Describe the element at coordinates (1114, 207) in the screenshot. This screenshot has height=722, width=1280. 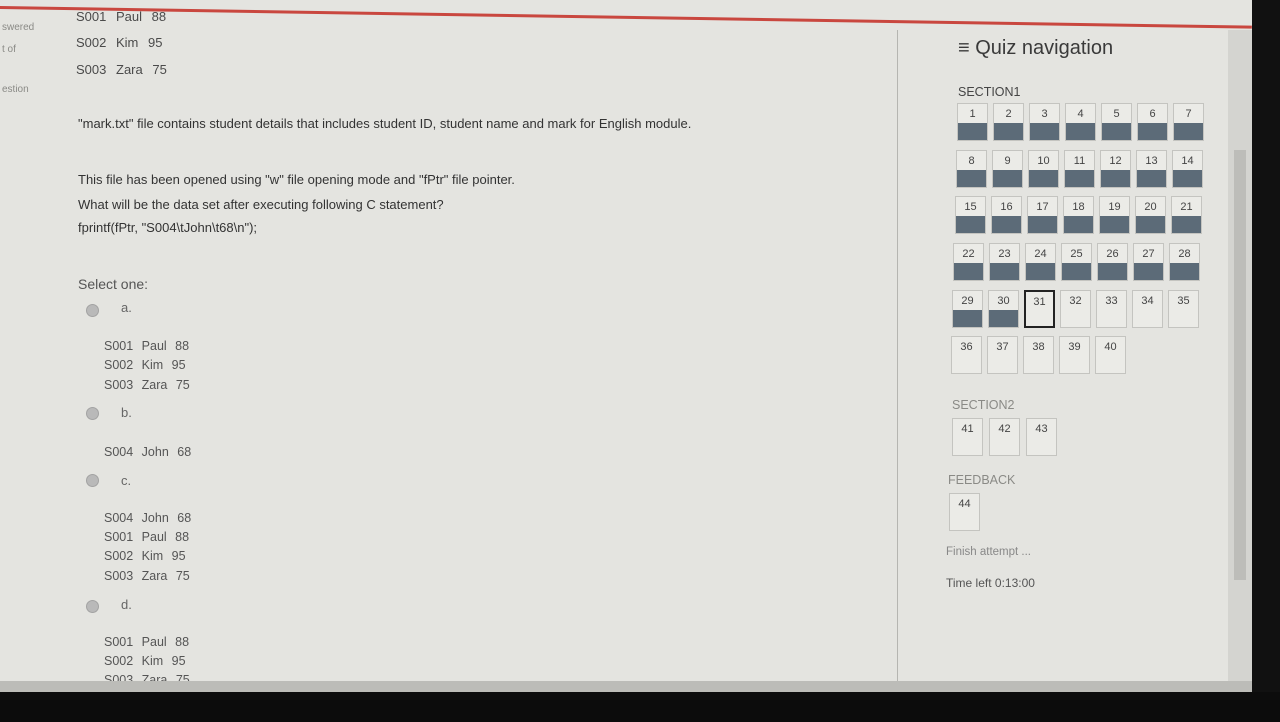
I see `question-number: 19` at that location.